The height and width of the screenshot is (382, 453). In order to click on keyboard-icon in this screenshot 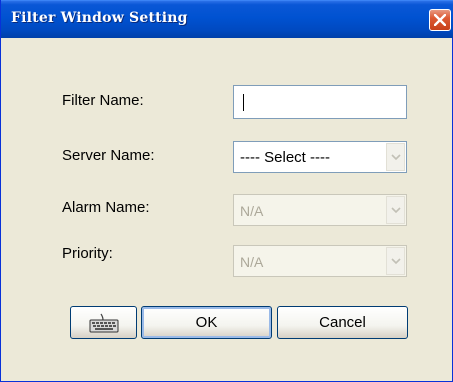, I will do `click(104, 323)`.